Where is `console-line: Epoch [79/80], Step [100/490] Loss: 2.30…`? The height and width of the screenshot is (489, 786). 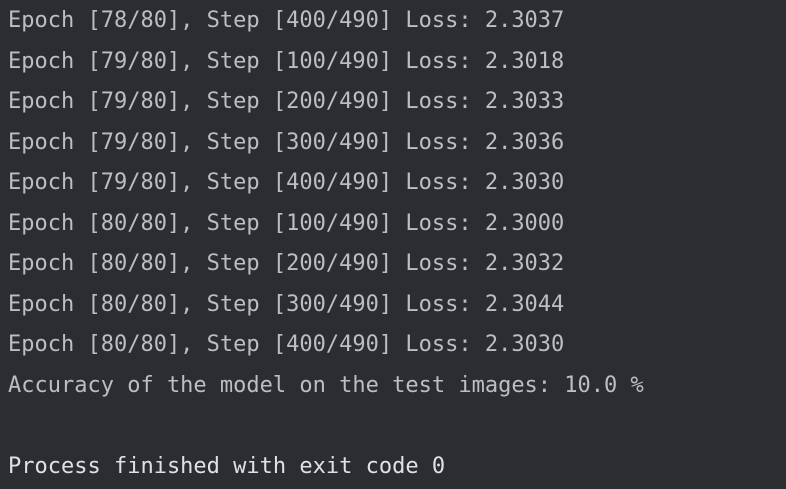 console-line: Epoch [79/80], Step [100/490] Loss: 2.30… is located at coordinates (286, 61).